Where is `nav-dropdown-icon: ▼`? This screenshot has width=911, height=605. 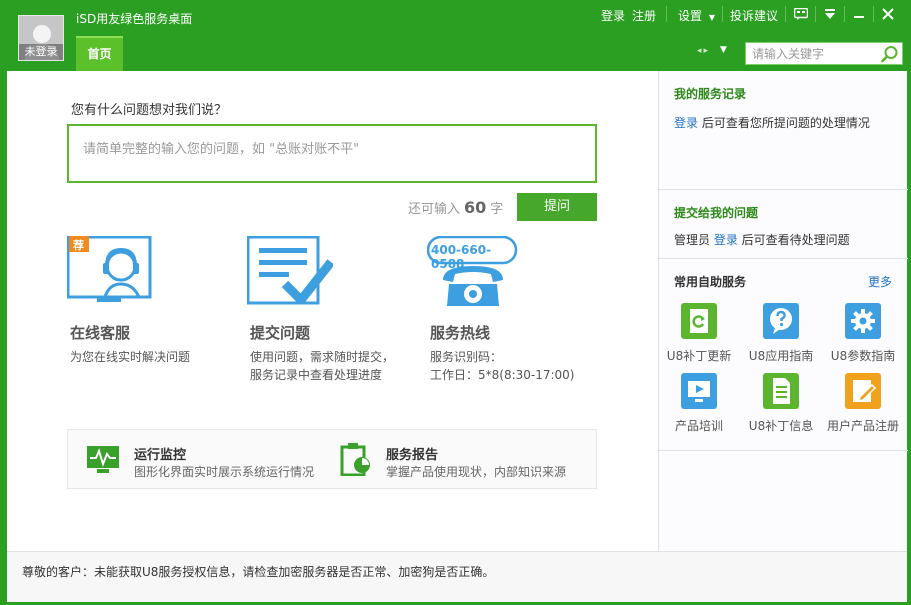 nav-dropdown-icon: ▼ is located at coordinates (723, 50).